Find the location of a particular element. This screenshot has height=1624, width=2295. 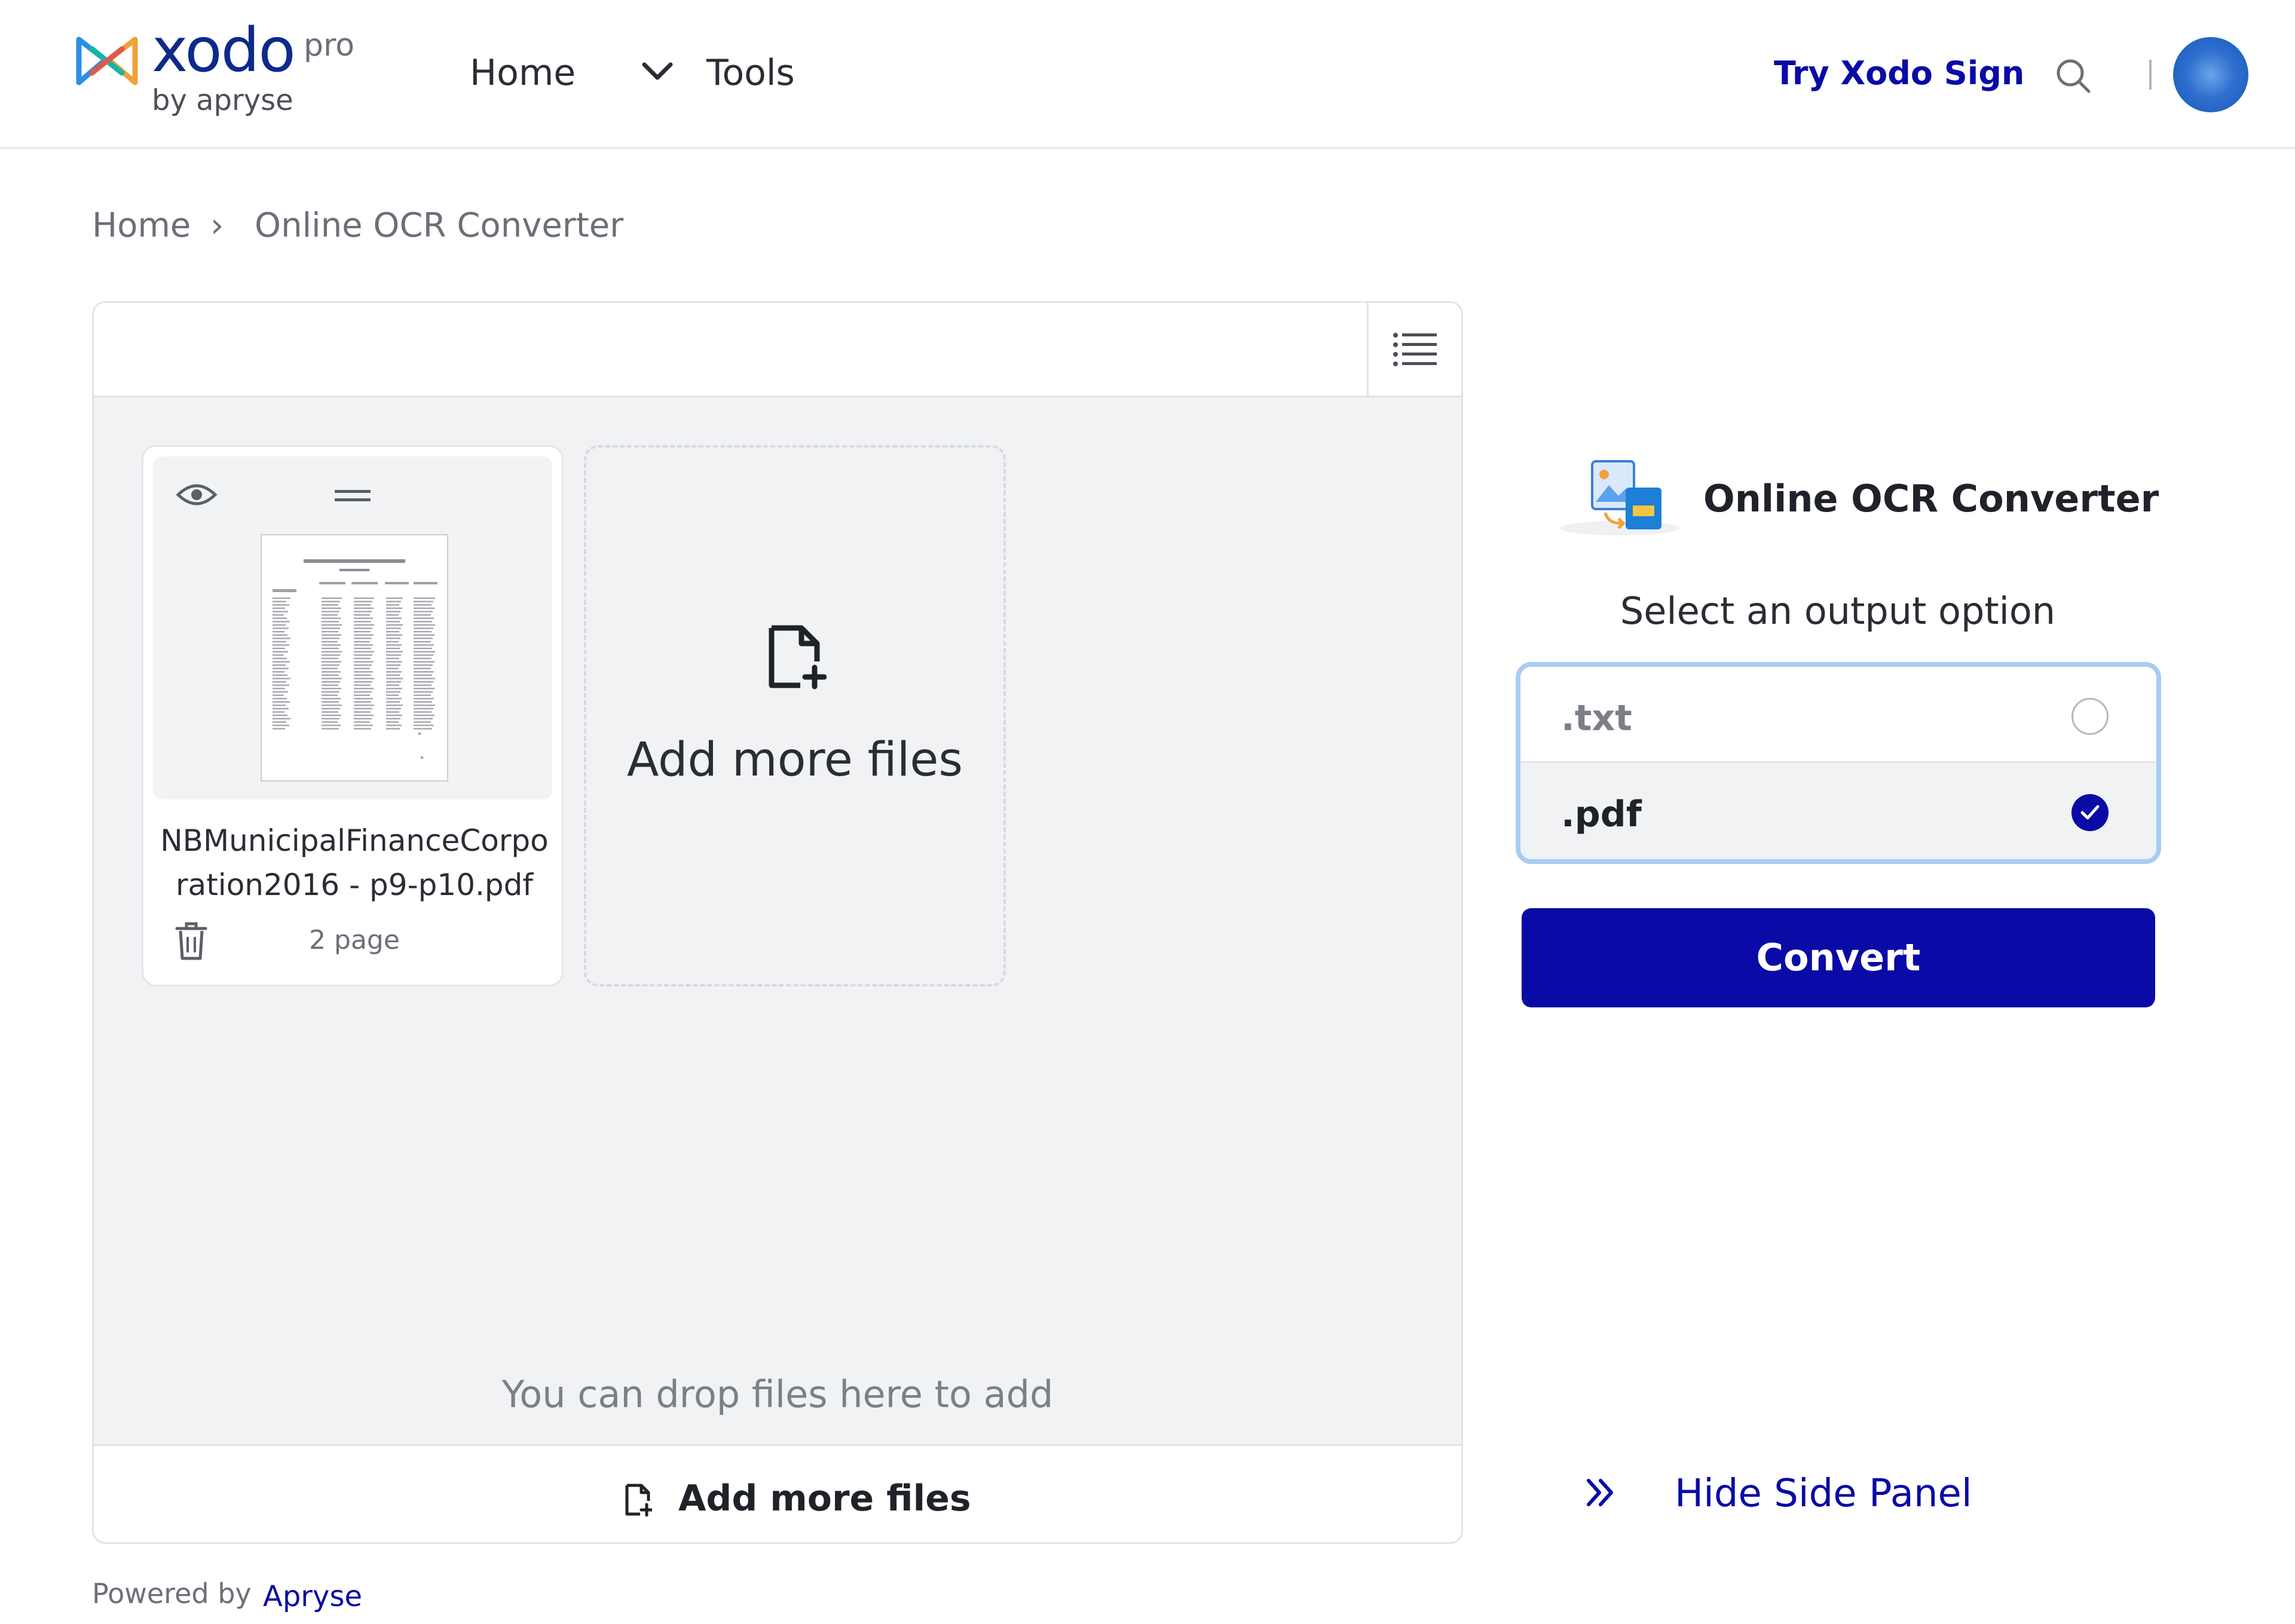

nav-divider is located at coordinates (2150, 75).